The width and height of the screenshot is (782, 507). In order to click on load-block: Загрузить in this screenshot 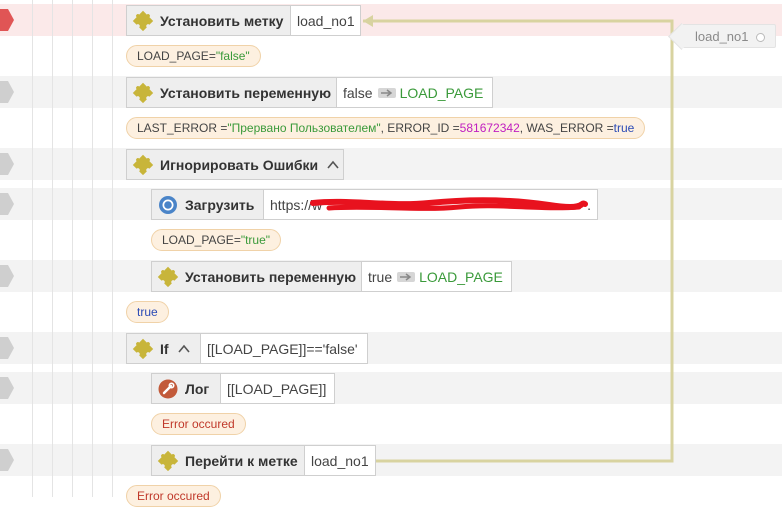, I will do `click(207, 204)`.